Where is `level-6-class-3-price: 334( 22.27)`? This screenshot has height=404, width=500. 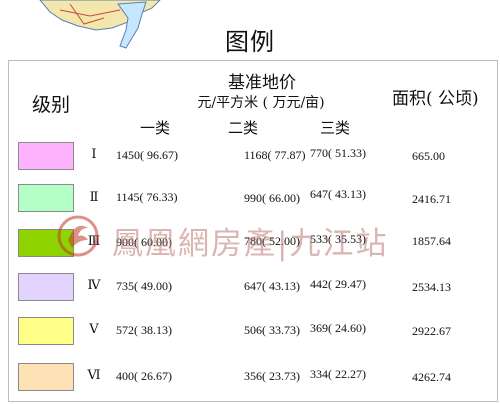
level-6-class-3-price: 334( 22.27) is located at coordinates (338, 374).